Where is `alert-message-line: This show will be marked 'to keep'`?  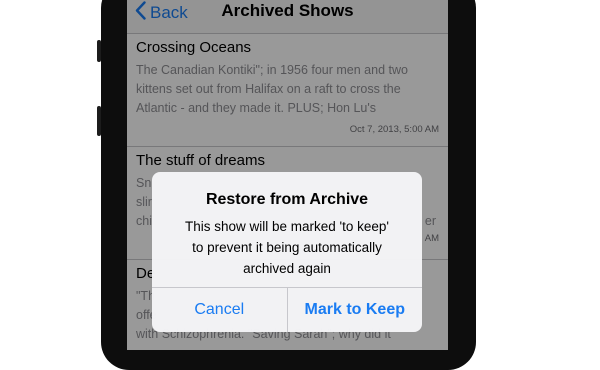
alert-message-line: This show will be marked 'to keep' is located at coordinates (287, 226).